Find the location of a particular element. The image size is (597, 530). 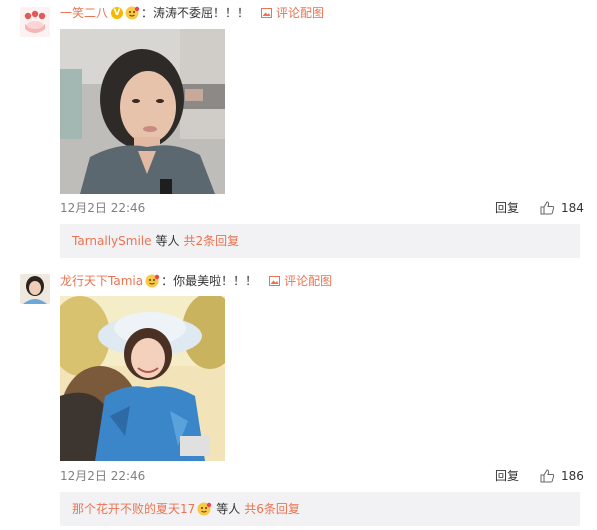

like-button: 186 is located at coordinates (562, 476).